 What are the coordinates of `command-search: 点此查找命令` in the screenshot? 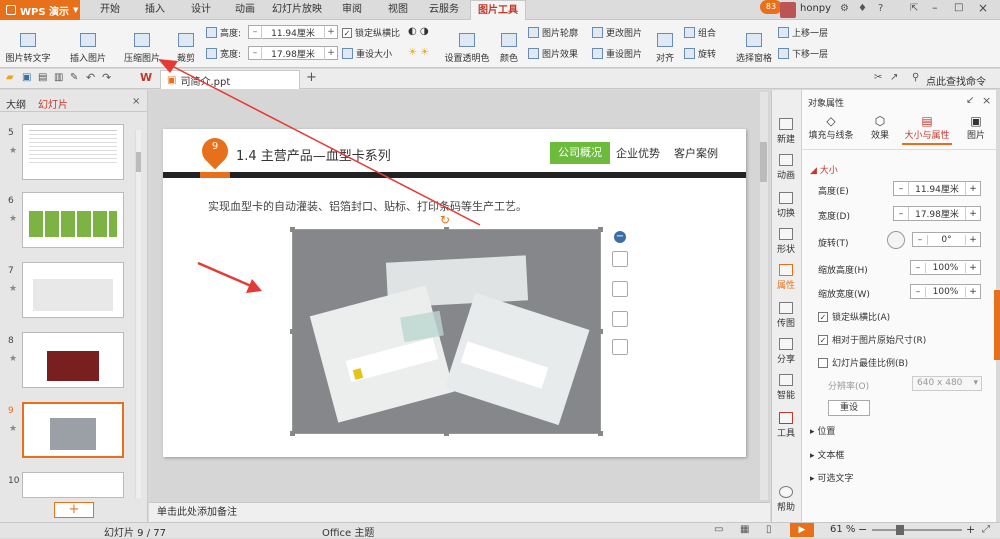 It's located at (956, 80).